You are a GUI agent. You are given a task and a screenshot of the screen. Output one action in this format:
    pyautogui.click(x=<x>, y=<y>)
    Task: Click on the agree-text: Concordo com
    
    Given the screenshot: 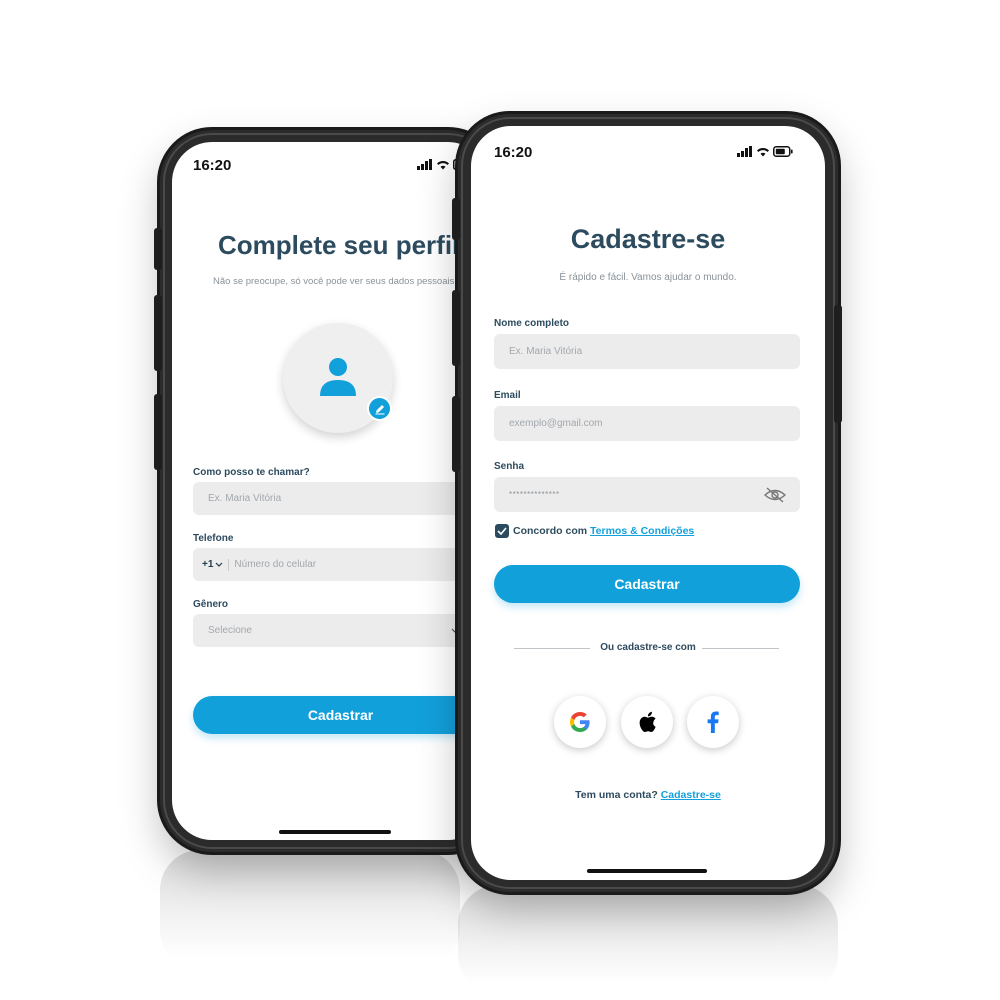 What is the action you would take?
    pyautogui.click(x=550, y=531)
    